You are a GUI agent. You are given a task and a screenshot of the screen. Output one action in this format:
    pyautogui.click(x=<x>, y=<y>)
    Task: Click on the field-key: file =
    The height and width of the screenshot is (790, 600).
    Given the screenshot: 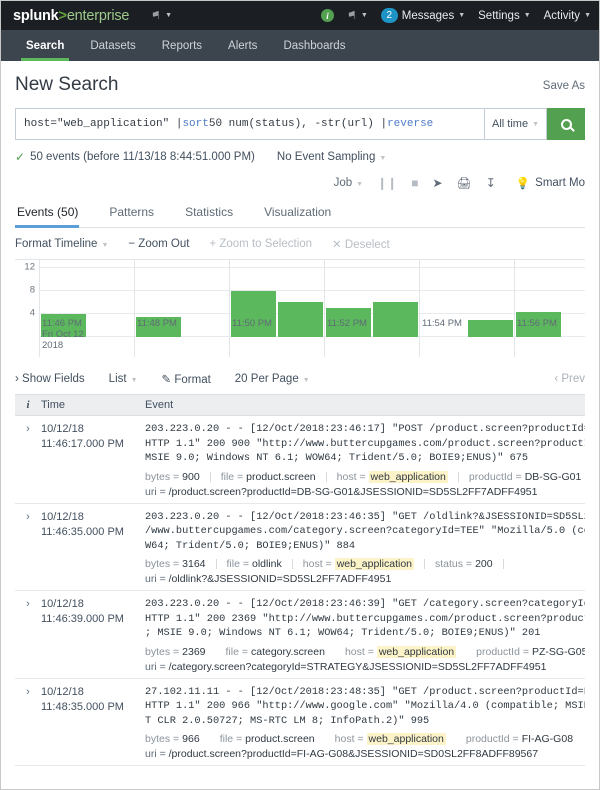 What is the action you would take?
    pyautogui.click(x=232, y=476)
    